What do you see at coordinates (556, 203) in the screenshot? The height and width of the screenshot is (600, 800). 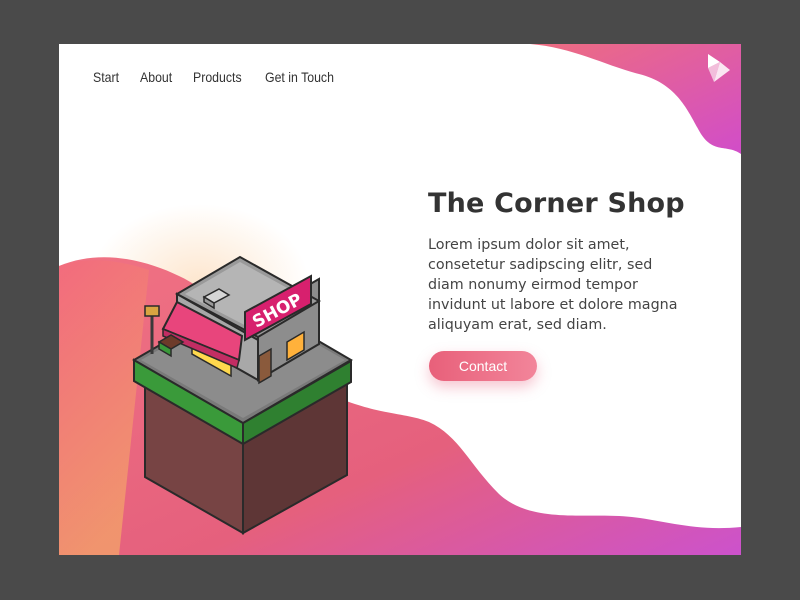 I see `page-title: The Corner Shop` at bounding box center [556, 203].